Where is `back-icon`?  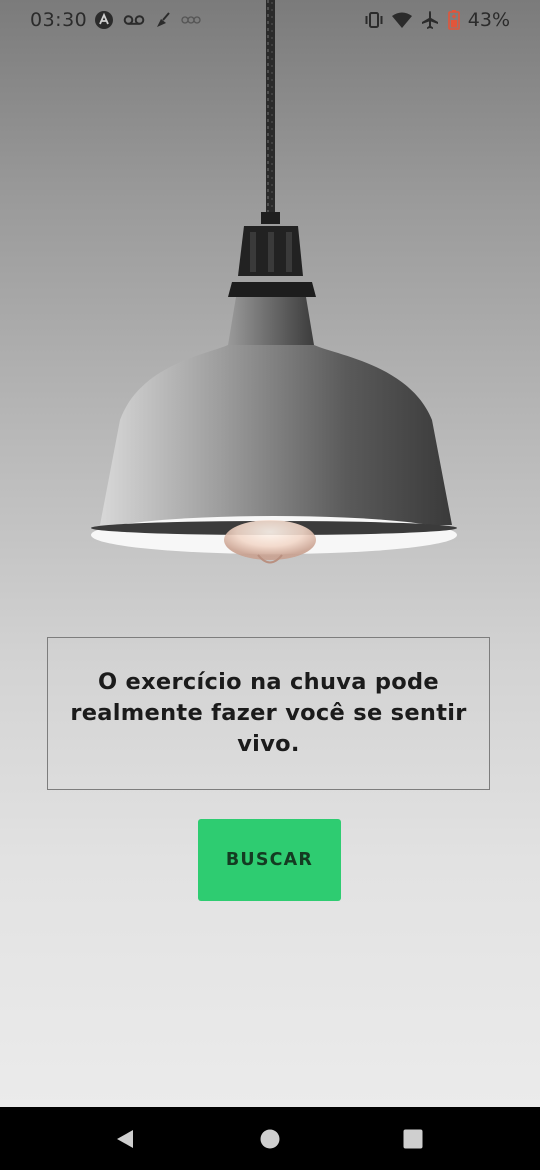
back-icon is located at coordinates (125, 1139).